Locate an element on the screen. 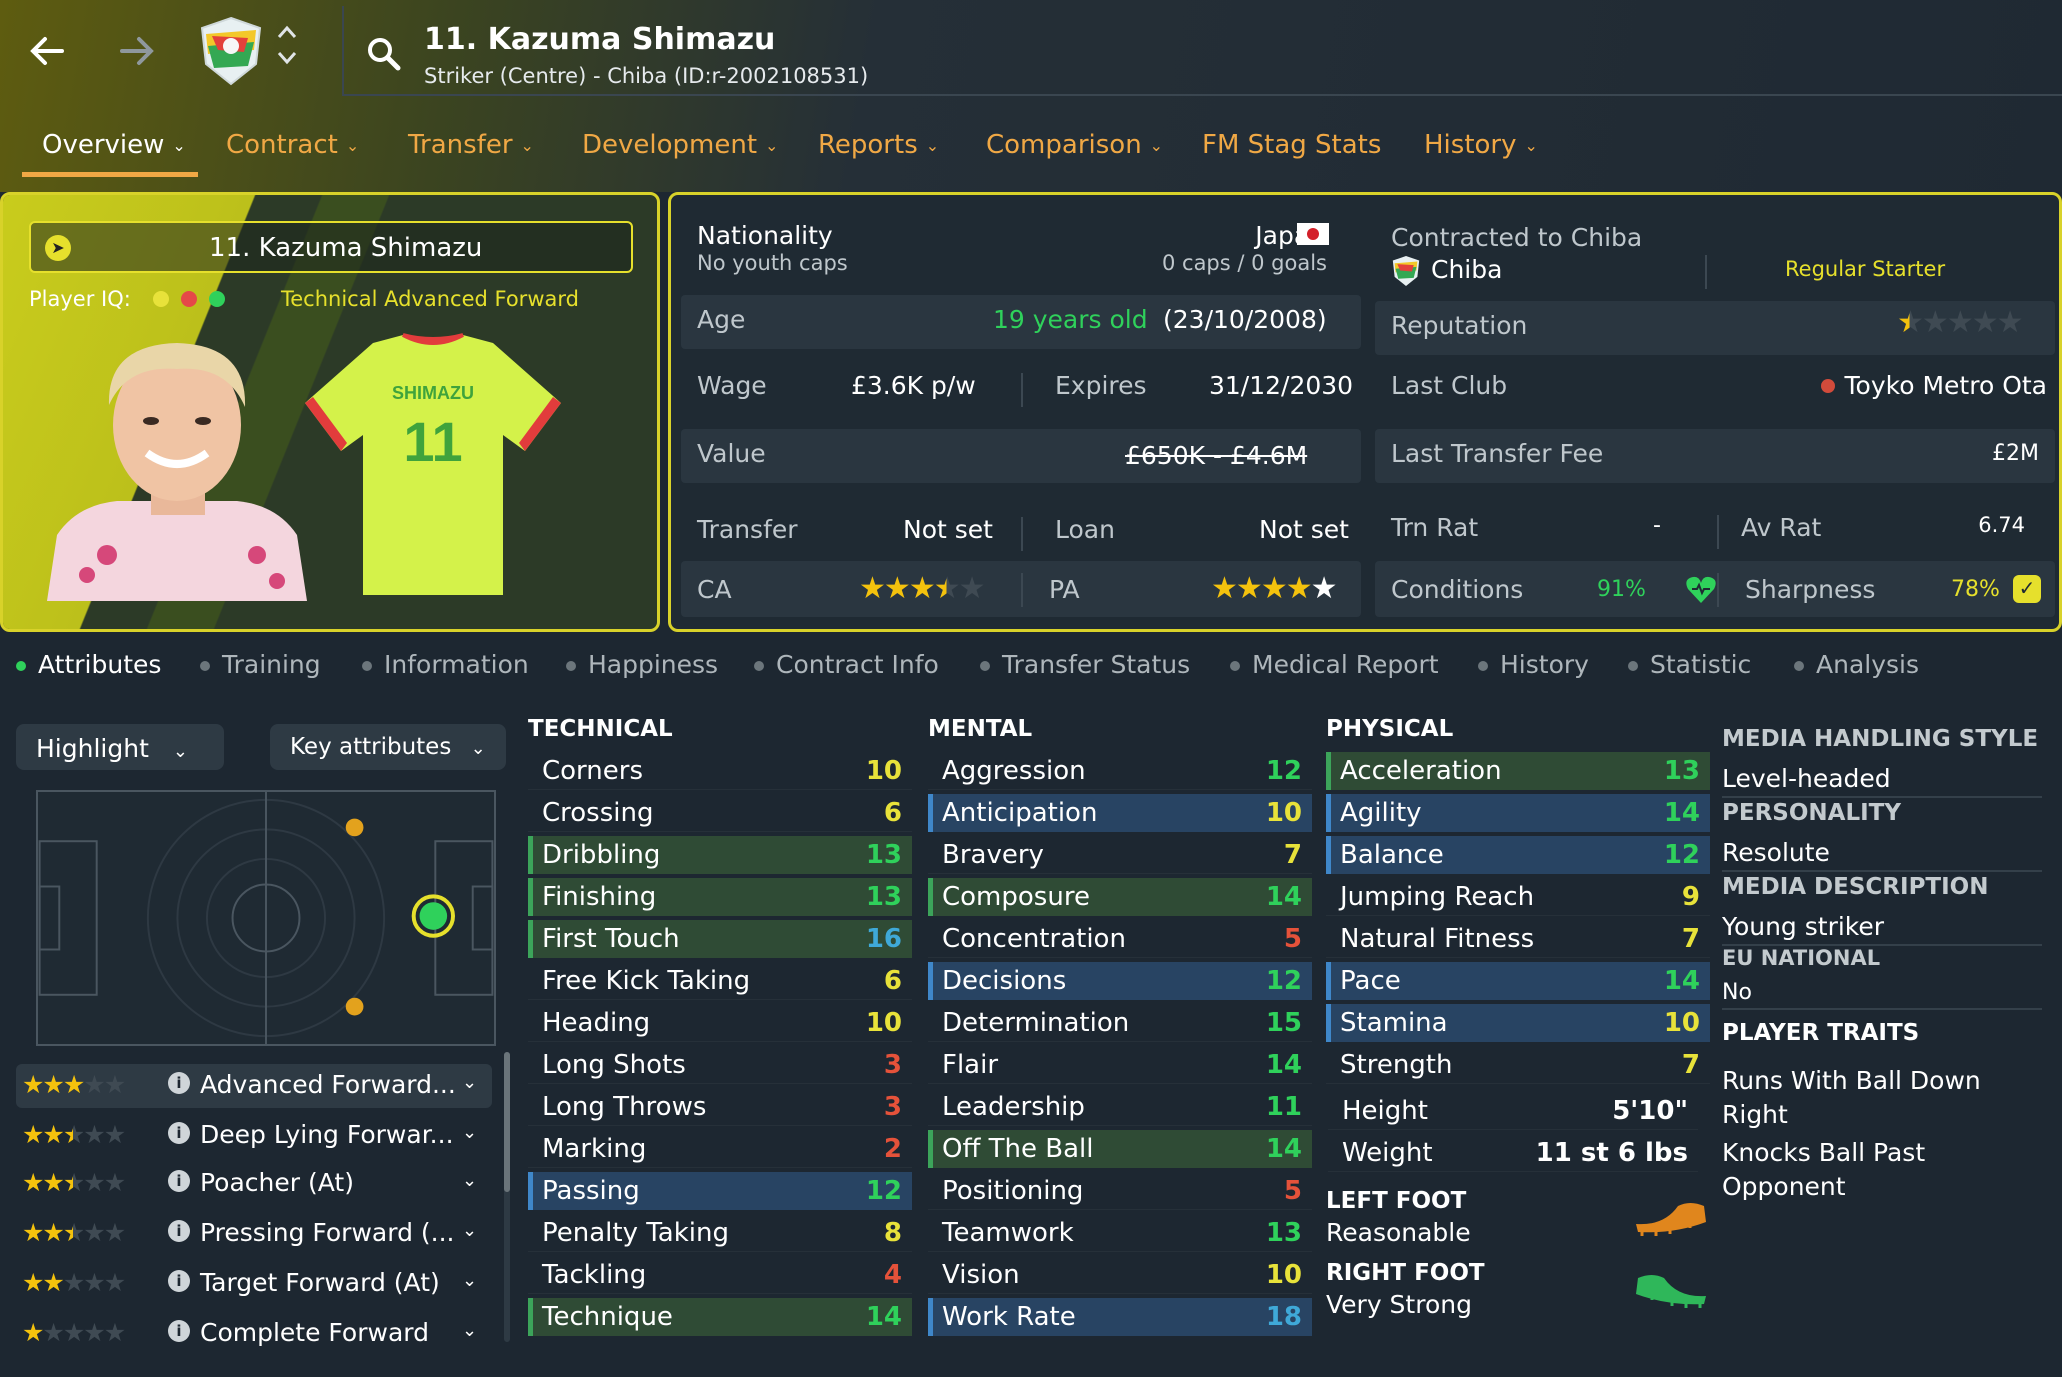 The width and height of the screenshot is (2062, 1377). tab-contract: Contract ⌄ is located at coordinates (292, 145).